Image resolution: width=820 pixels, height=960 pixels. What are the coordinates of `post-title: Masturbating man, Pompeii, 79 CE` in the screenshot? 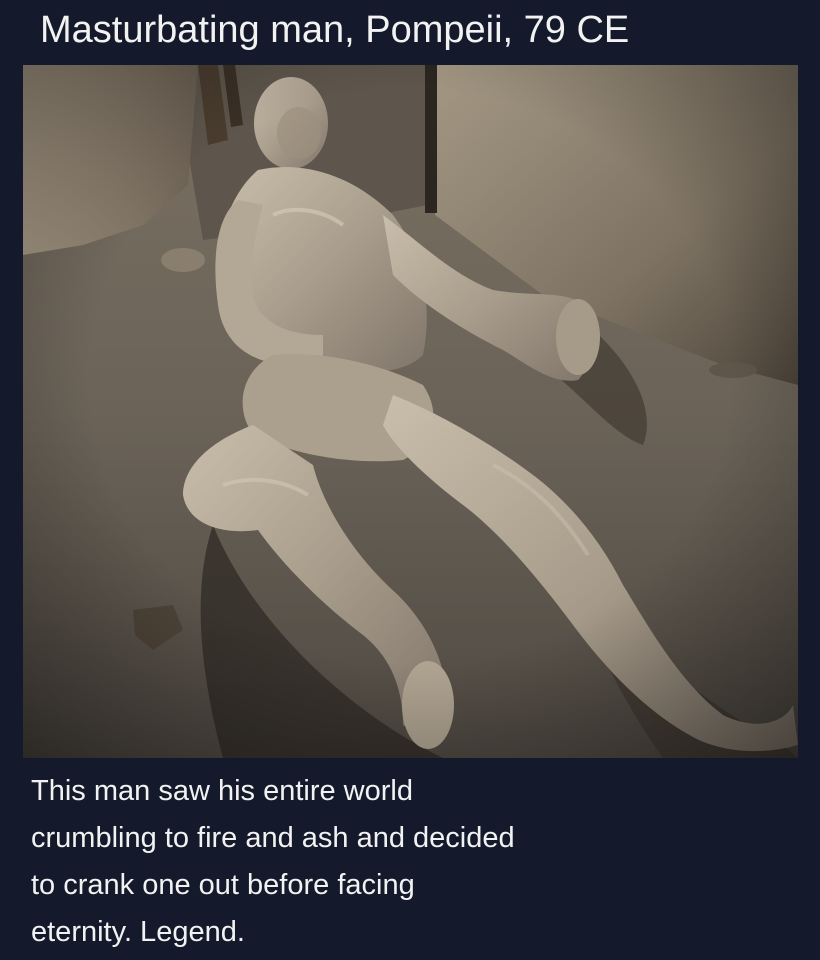 It's located at (335, 30).